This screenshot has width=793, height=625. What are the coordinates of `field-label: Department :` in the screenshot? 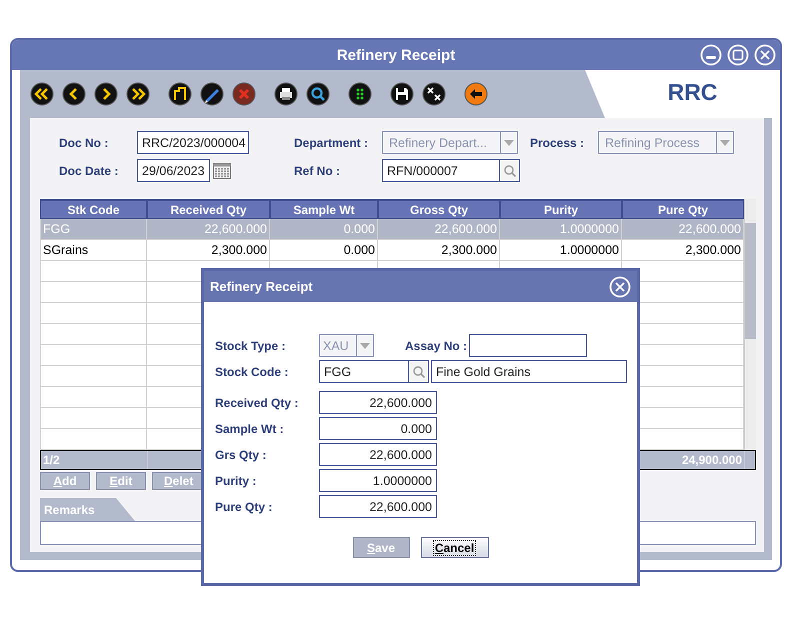 It's located at (332, 143).